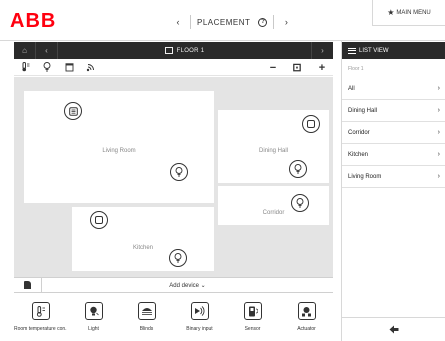 The image size is (445, 341). I want to click on floor-title: FLOOR 1, so click(184, 50).